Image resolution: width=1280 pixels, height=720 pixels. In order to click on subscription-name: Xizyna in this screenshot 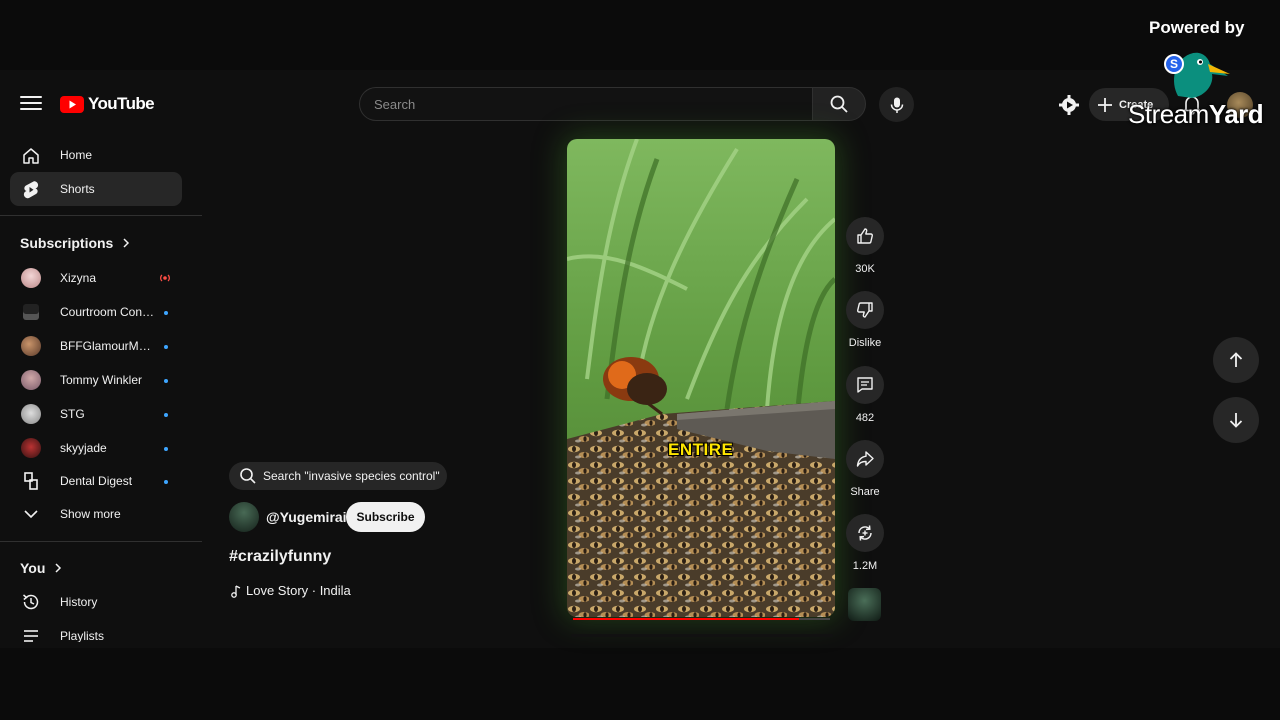, I will do `click(78, 278)`.